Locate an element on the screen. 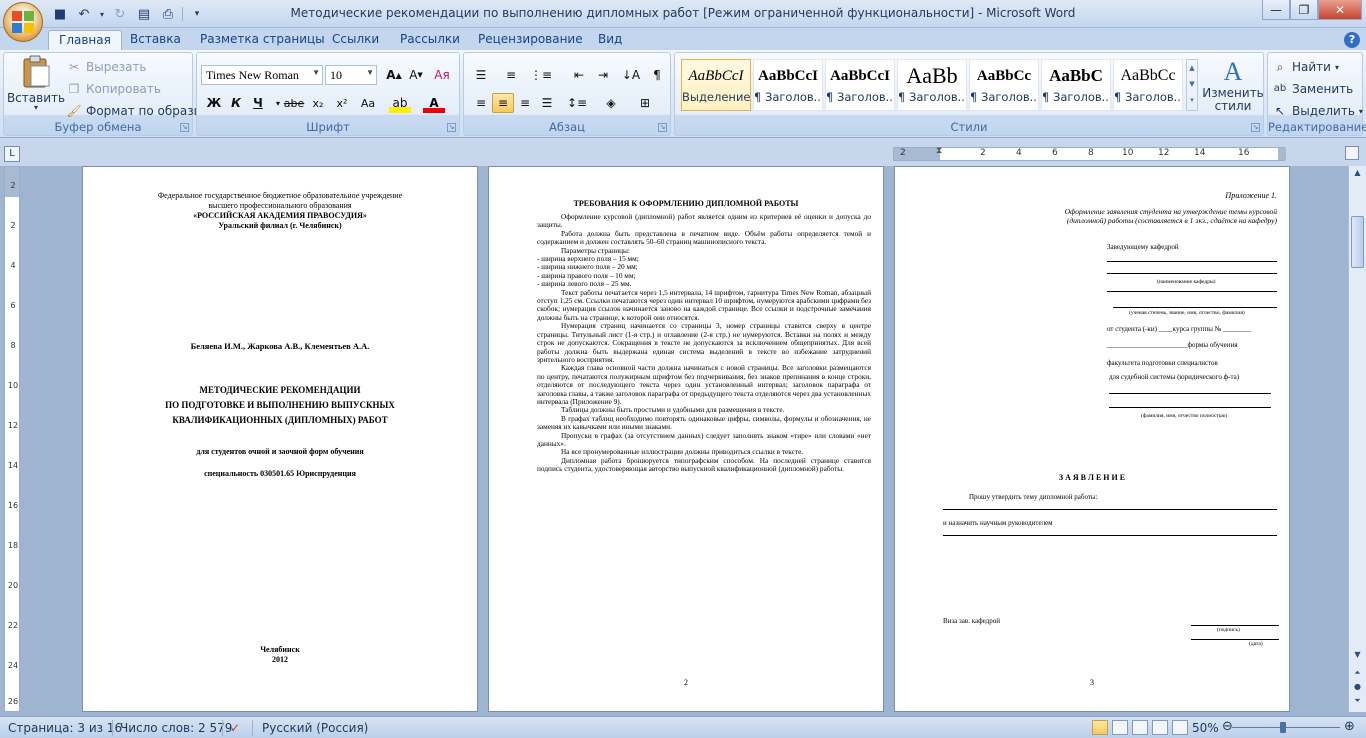 The height and width of the screenshot is (738, 1366). next-page-icon: ⏷ is located at coordinates (1357, 703).